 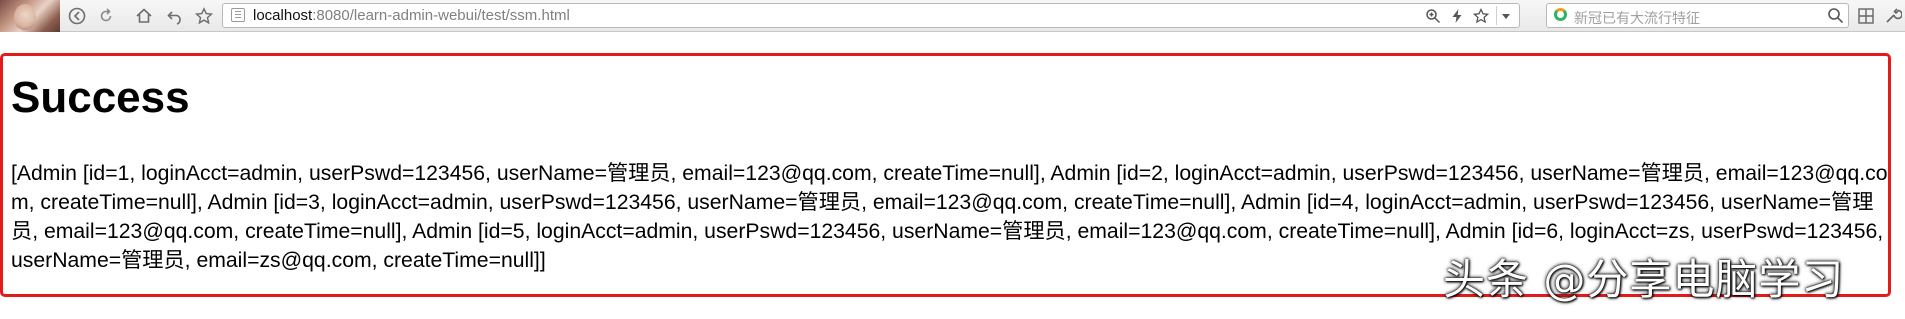 What do you see at coordinates (1893, 16) in the screenshot?
I see `wrench-icon` at bounding box center [1893, 16].